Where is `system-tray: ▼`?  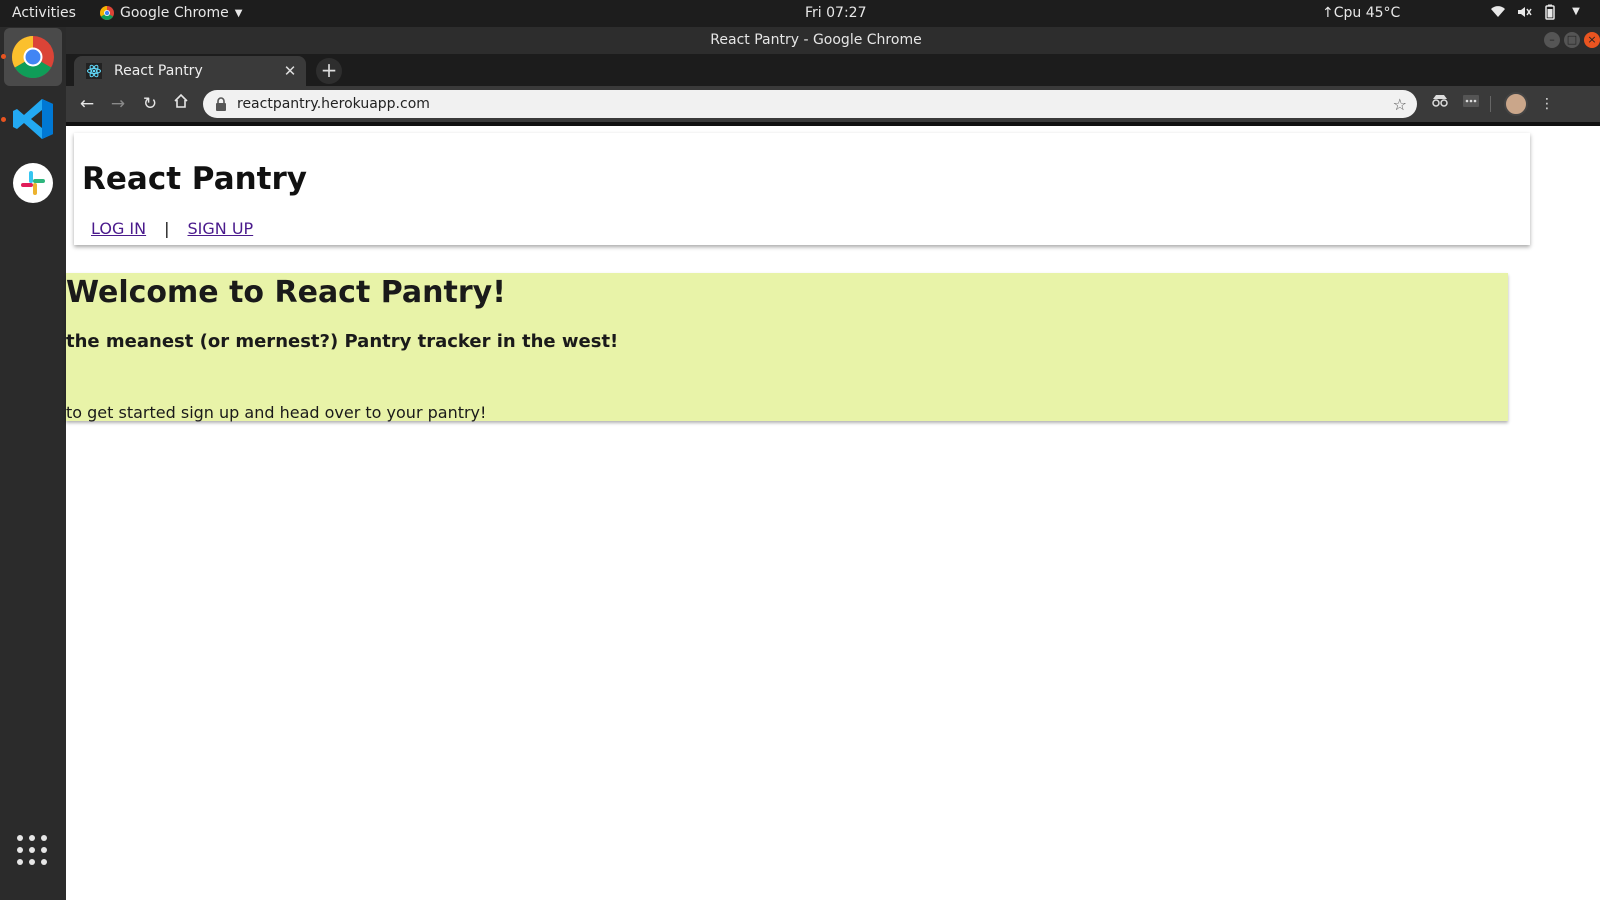
system-tray: ▼ is located at coordinates (1537, 12).